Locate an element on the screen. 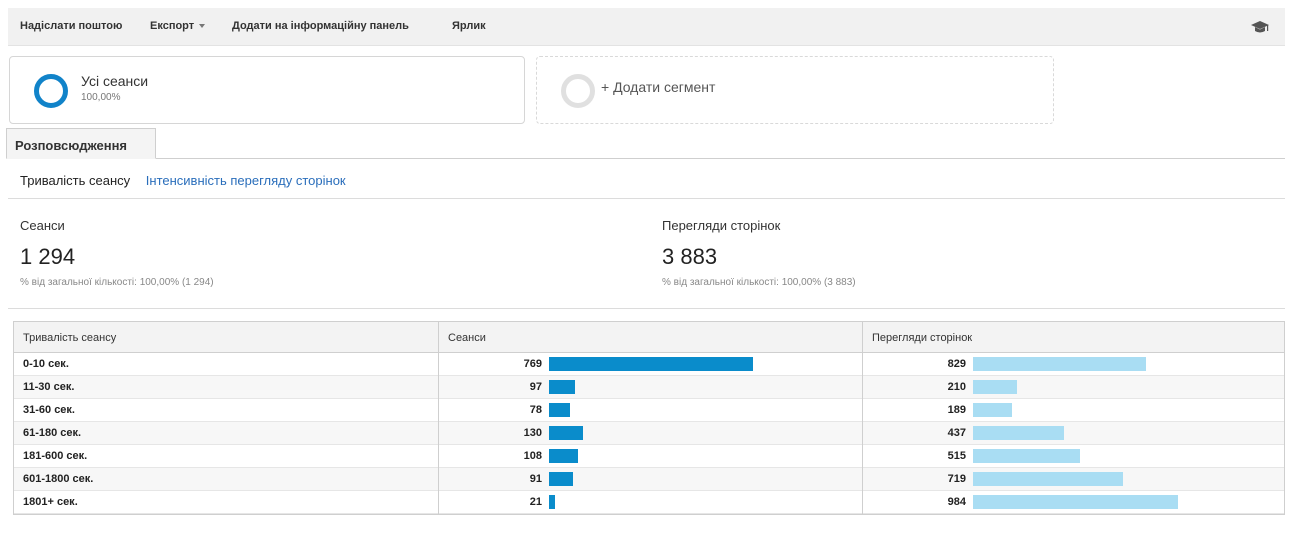  duration-cell: 61-180 сек. is located at coordinates (52, 433).